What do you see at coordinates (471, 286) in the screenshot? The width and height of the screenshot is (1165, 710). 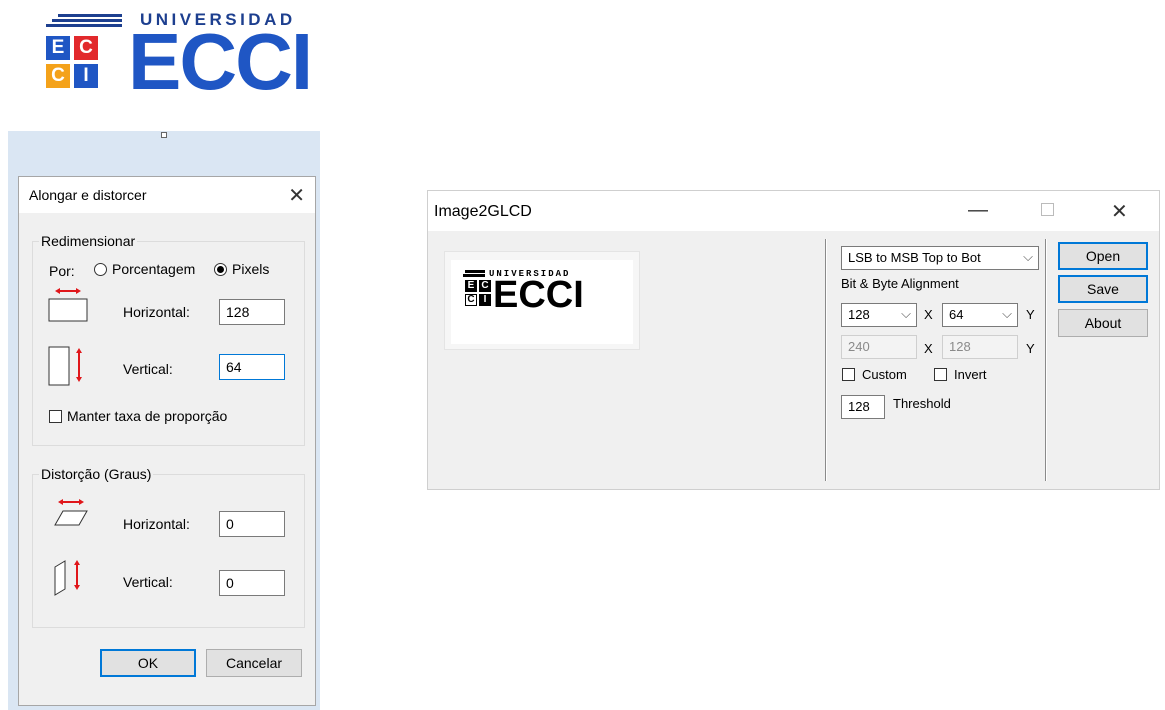 I see `preview-tile: E` at bounding box center [471, 286].